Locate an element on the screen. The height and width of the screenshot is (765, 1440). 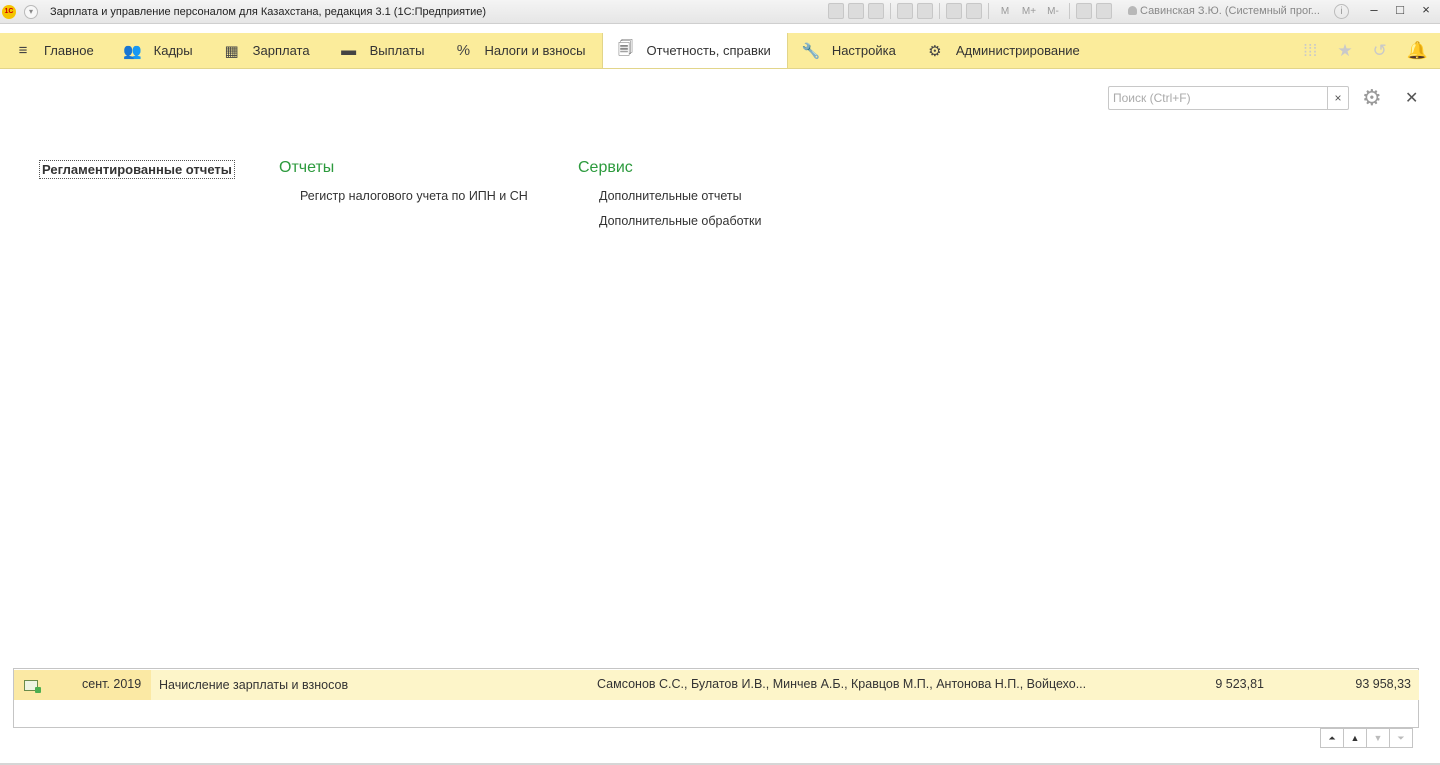
section-label: Кадры is located at coordinates (173, 50).